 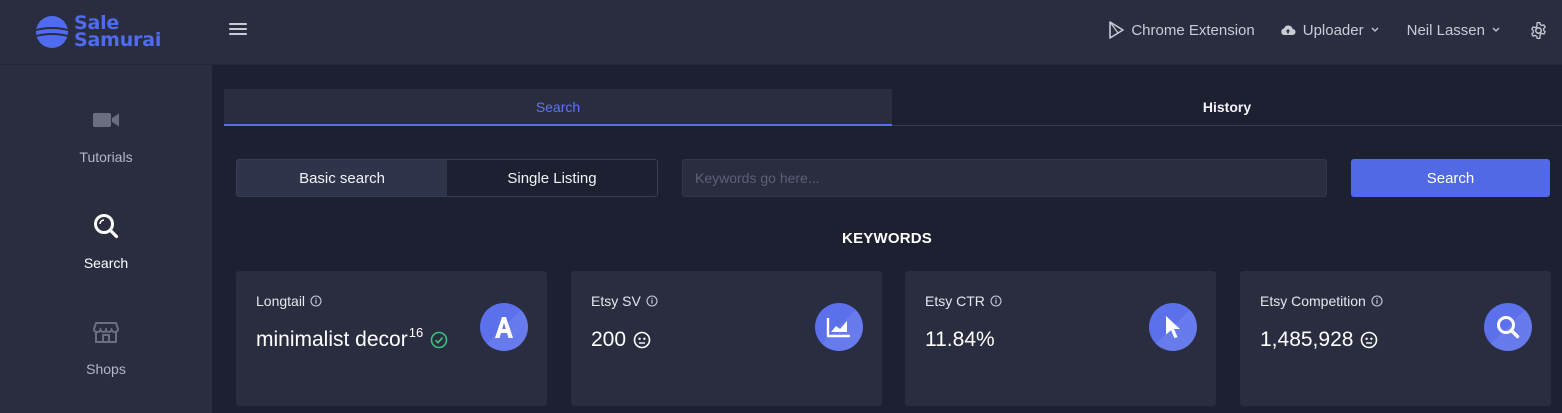 What do you see at coordinates (609, 339) in the screenshot?
I see `card-value: 200` at bounding box center [609, 339].